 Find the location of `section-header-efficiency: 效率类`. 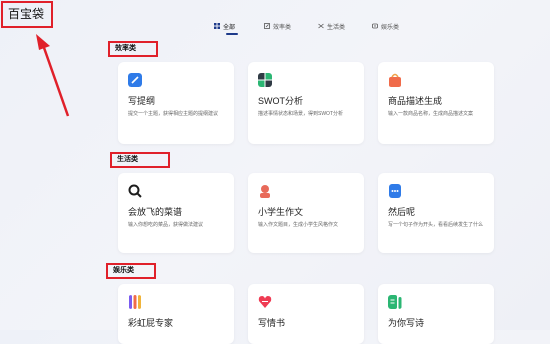

section-header-efficiency: 效率类 is located at coordinates (133, 49).